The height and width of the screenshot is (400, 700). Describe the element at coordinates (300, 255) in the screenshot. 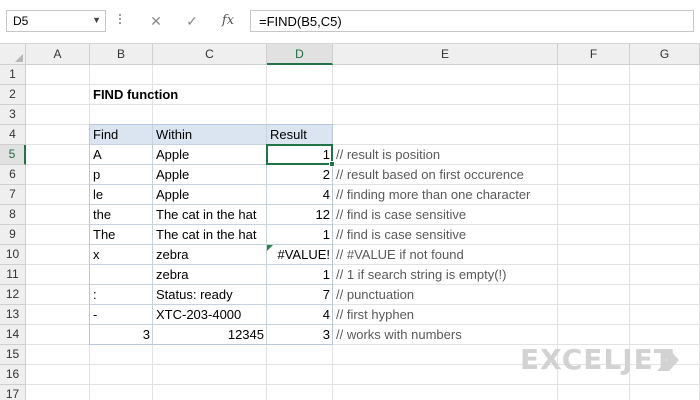

I see `cell-result: #VALUE!` at that location.